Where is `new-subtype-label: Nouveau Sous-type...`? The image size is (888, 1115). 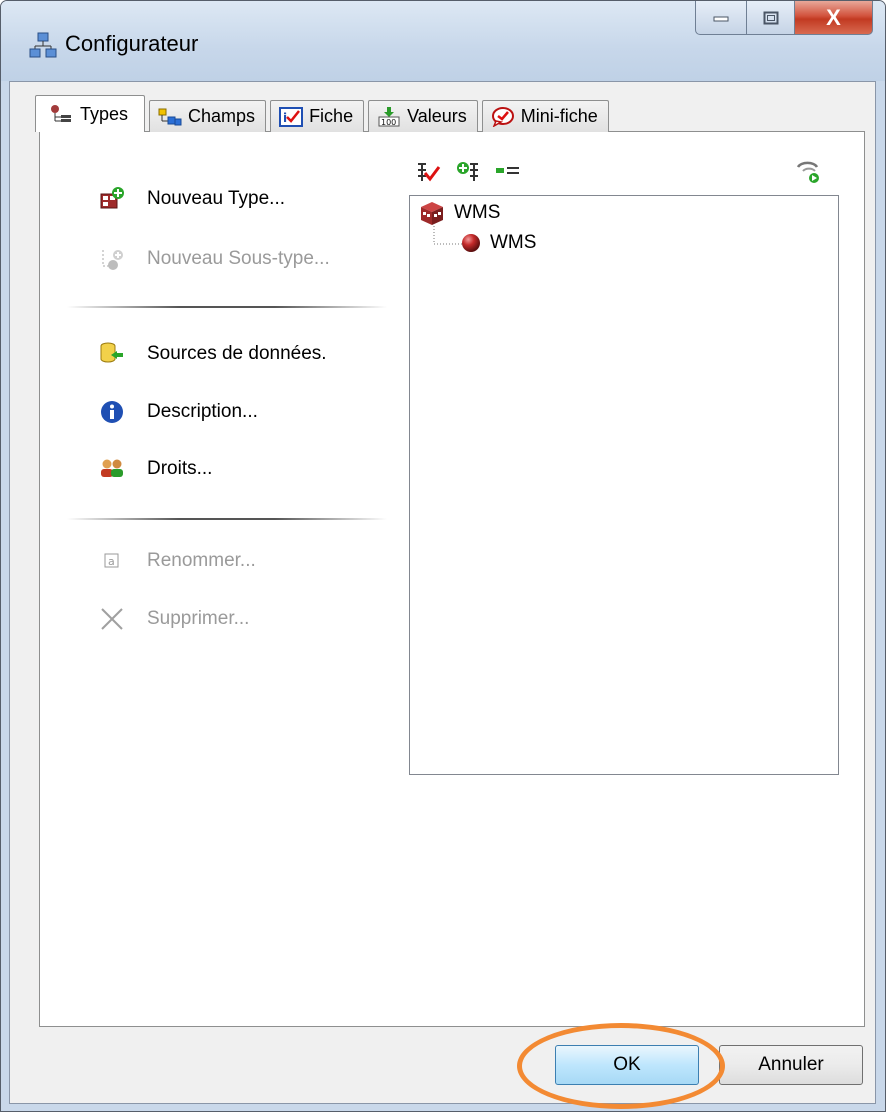 new-subtype-label: Nouveau Sous-type... is located at coordinates (238, 258).